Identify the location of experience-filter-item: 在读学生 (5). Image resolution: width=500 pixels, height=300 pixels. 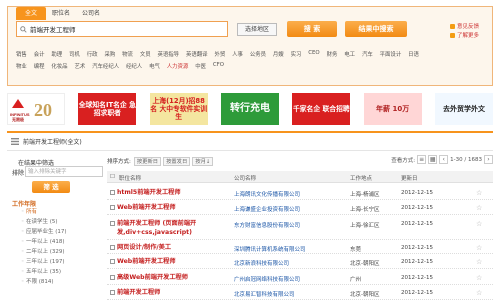
(44, 222).